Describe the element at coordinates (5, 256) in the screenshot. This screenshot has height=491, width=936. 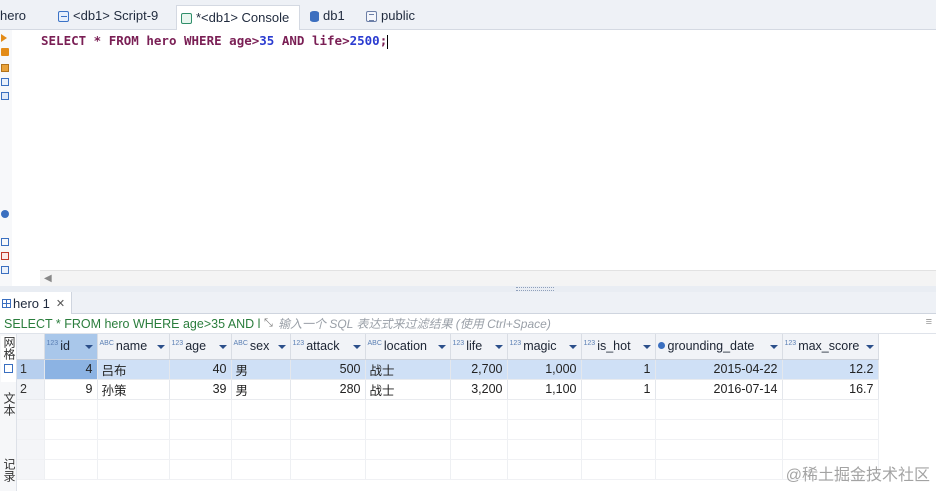
I see `clear-icon` at that location.